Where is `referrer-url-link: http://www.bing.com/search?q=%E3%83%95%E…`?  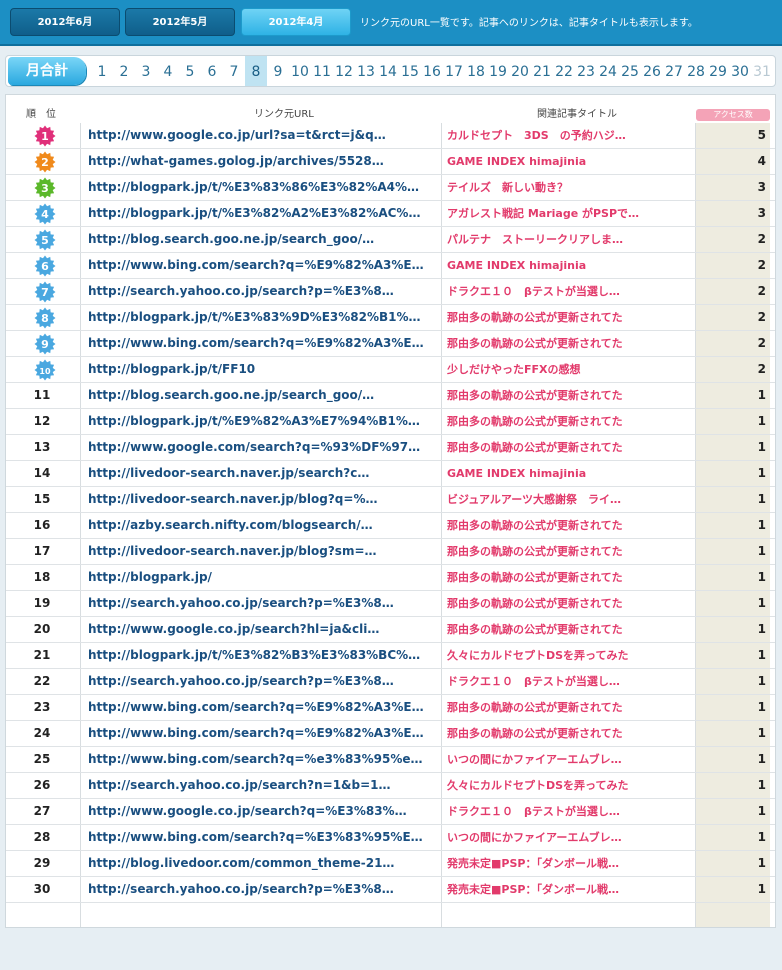 referrer-url-link: http://www.bing.com/search?q=%E3%83%95%E… is located at coordinates (263, 837).